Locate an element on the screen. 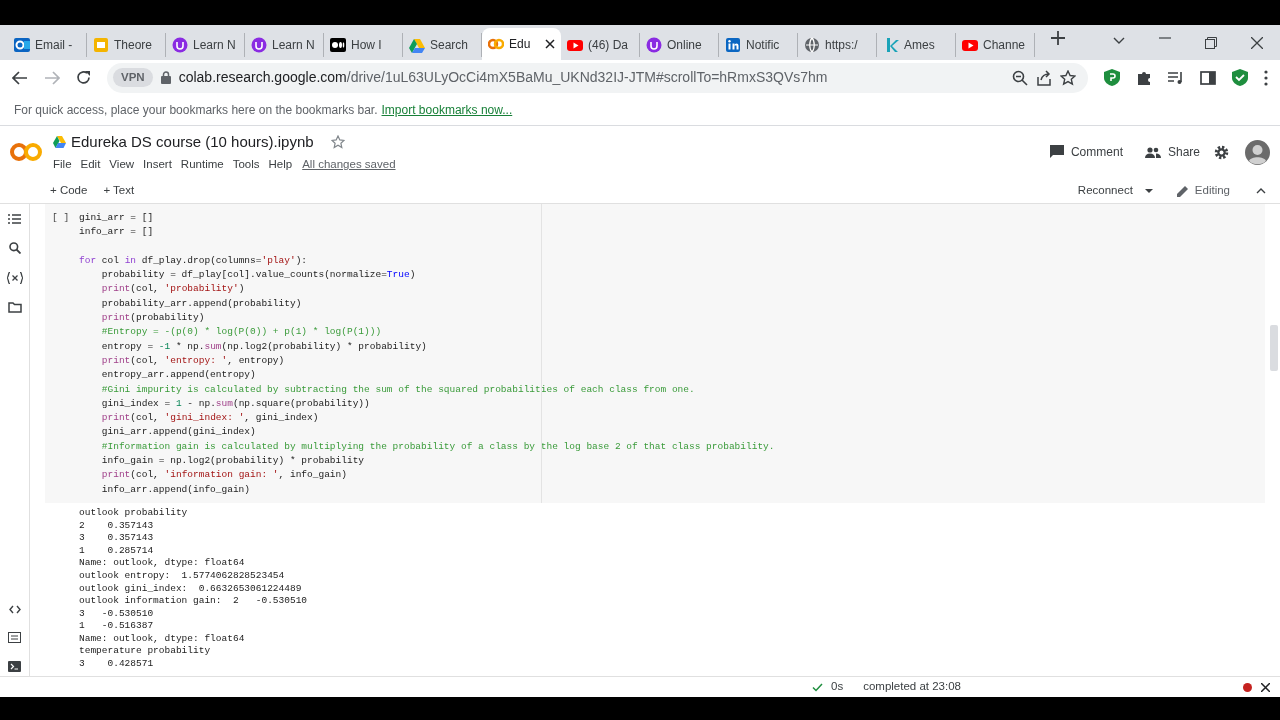 The width and height of the screenshot is (1280, 720). code-line: print(col, 'information gain: ', info_gain) is located at coordinates (224, 475).